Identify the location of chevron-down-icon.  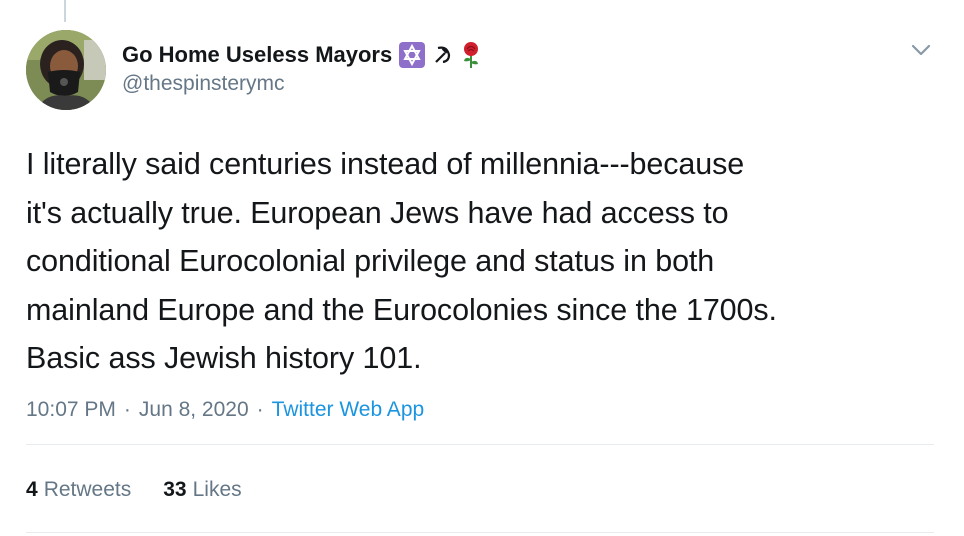
(921, 50).